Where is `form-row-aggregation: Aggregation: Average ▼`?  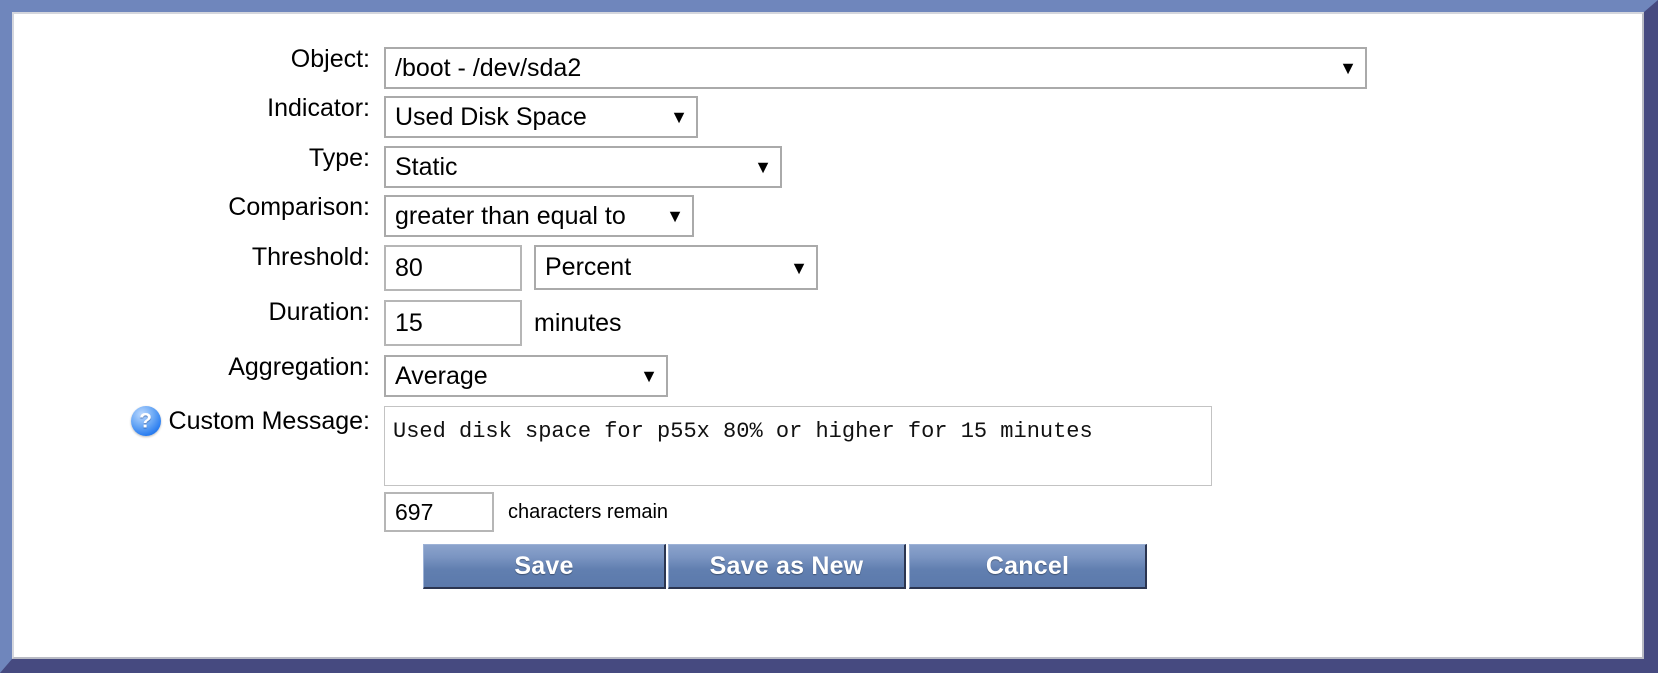 form-row-aggregation: Aggregation: Average ▼ is located at coordinates (361, 376).